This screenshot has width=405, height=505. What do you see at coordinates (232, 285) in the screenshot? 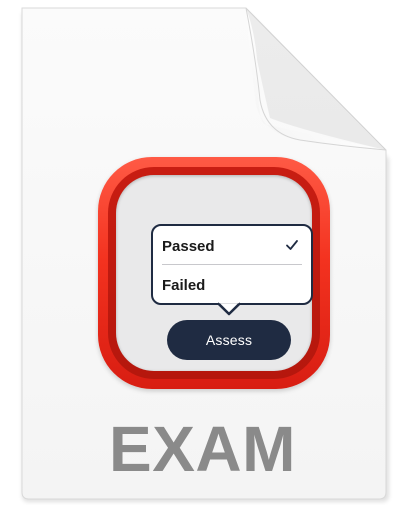
I see `option-failed: Failed` at bounding box center [232, 285].